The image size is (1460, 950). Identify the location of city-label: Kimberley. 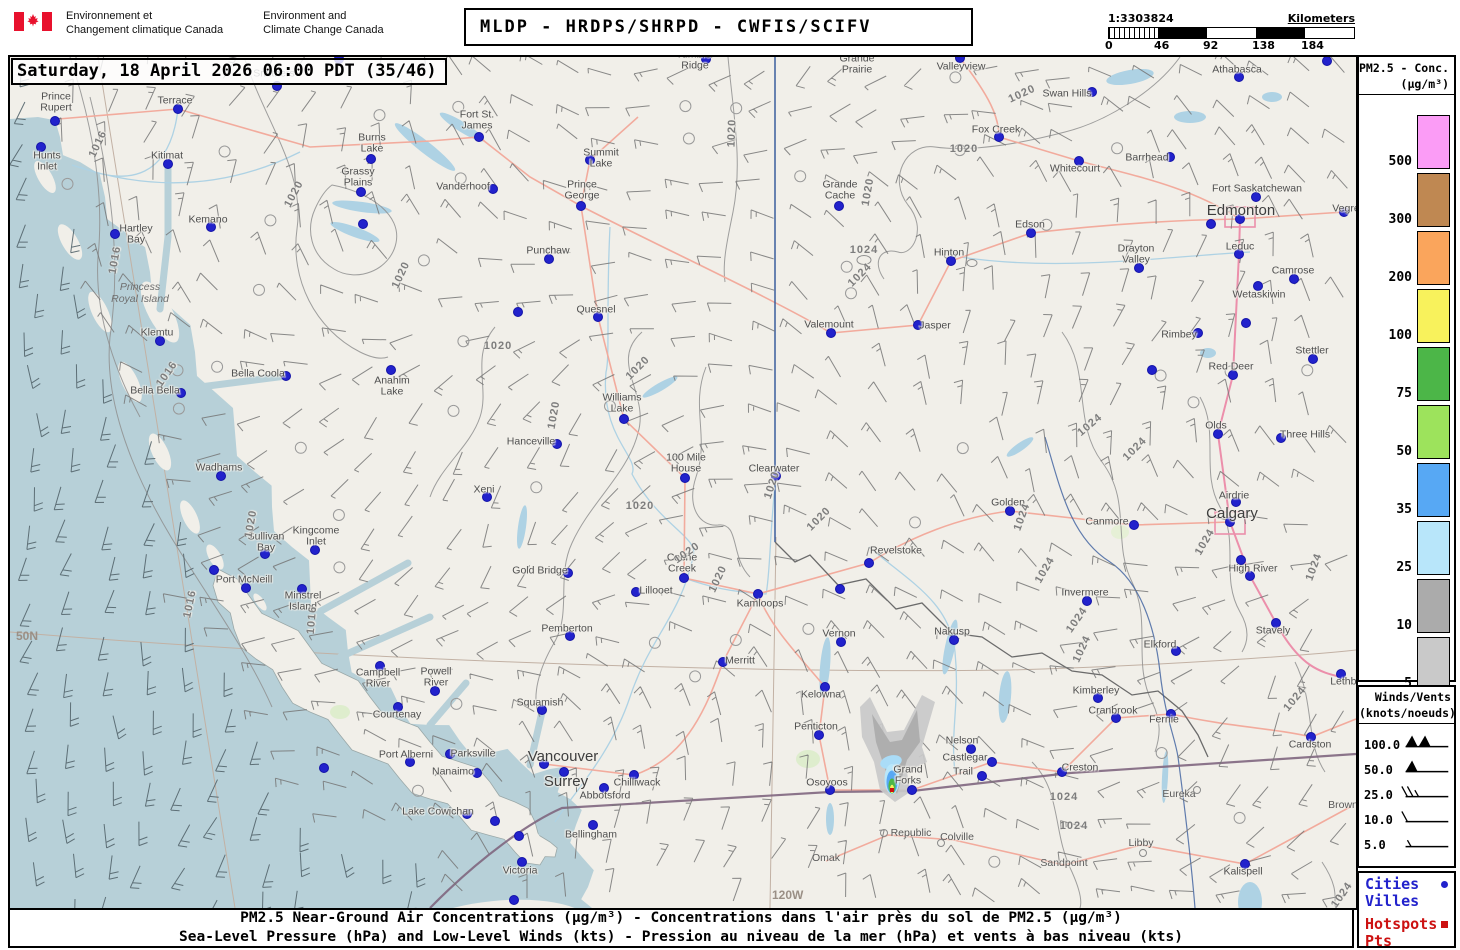
(1096, 690).